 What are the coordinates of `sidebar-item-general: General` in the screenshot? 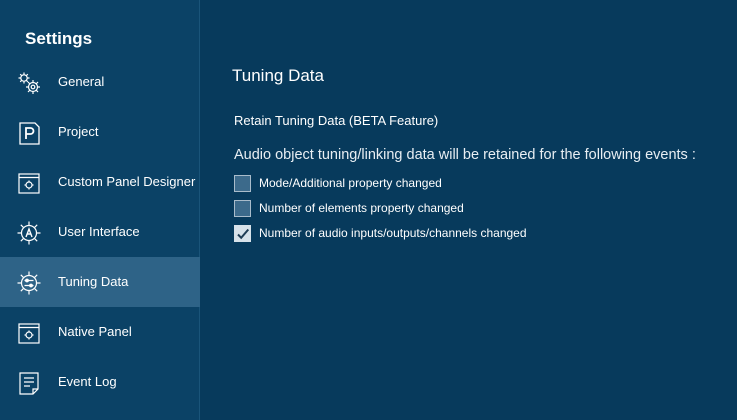 It's located at (100, 82).